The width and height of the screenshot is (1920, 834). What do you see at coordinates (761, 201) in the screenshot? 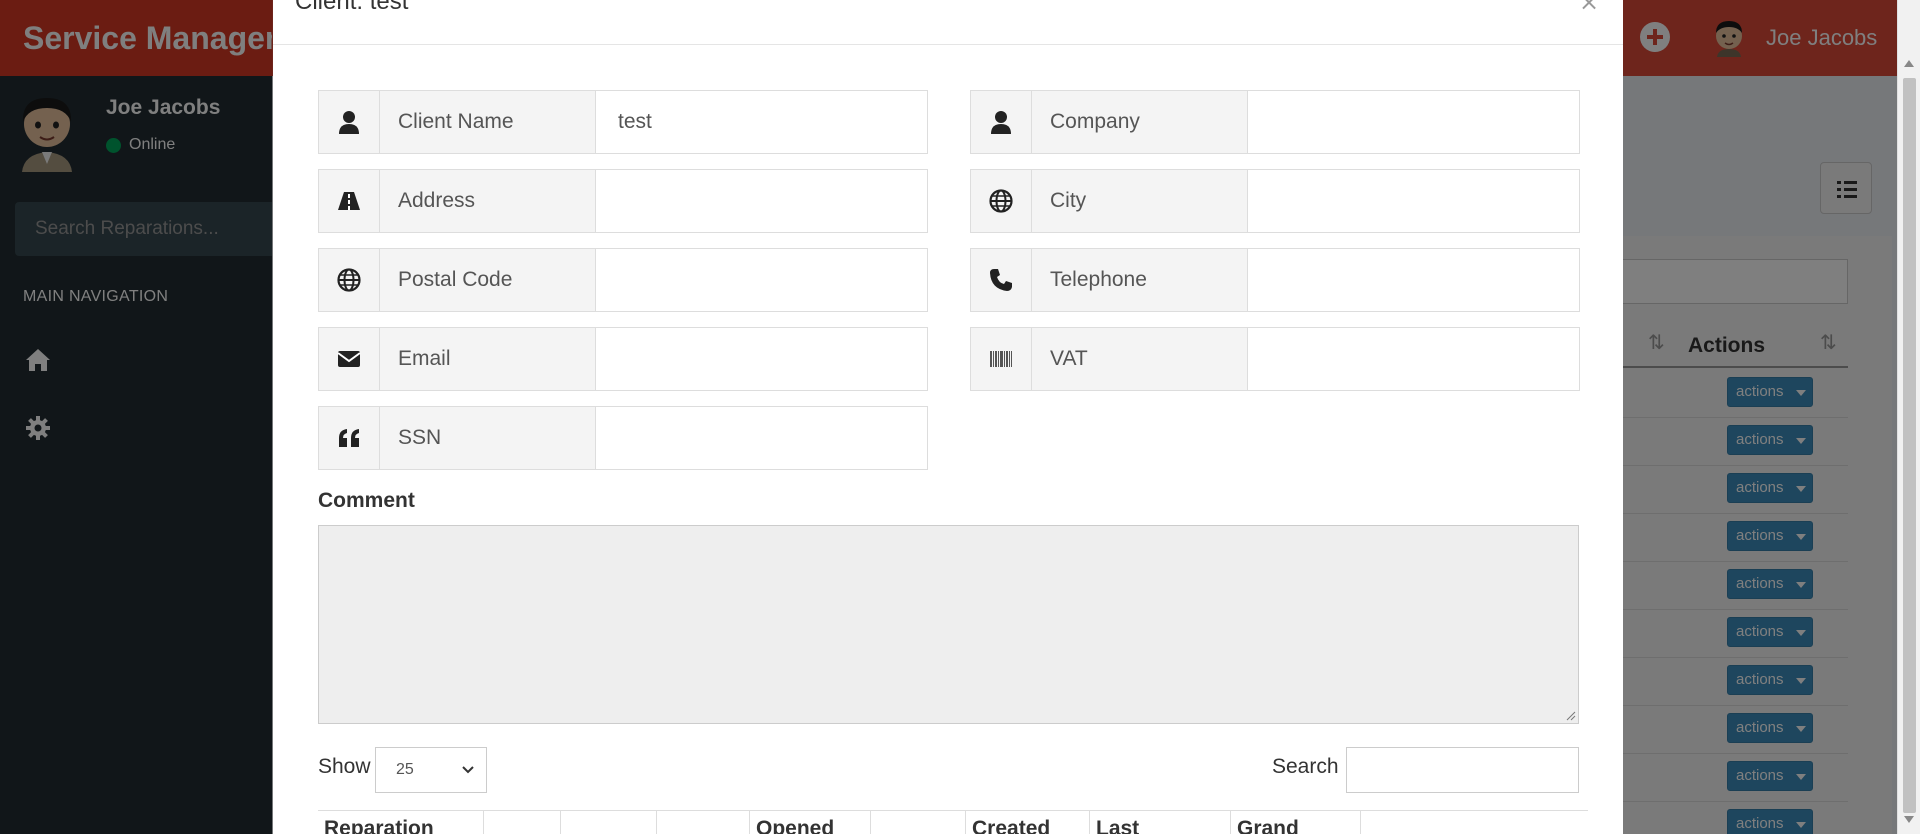
I see `address-input` at bounding box center [761, 201].